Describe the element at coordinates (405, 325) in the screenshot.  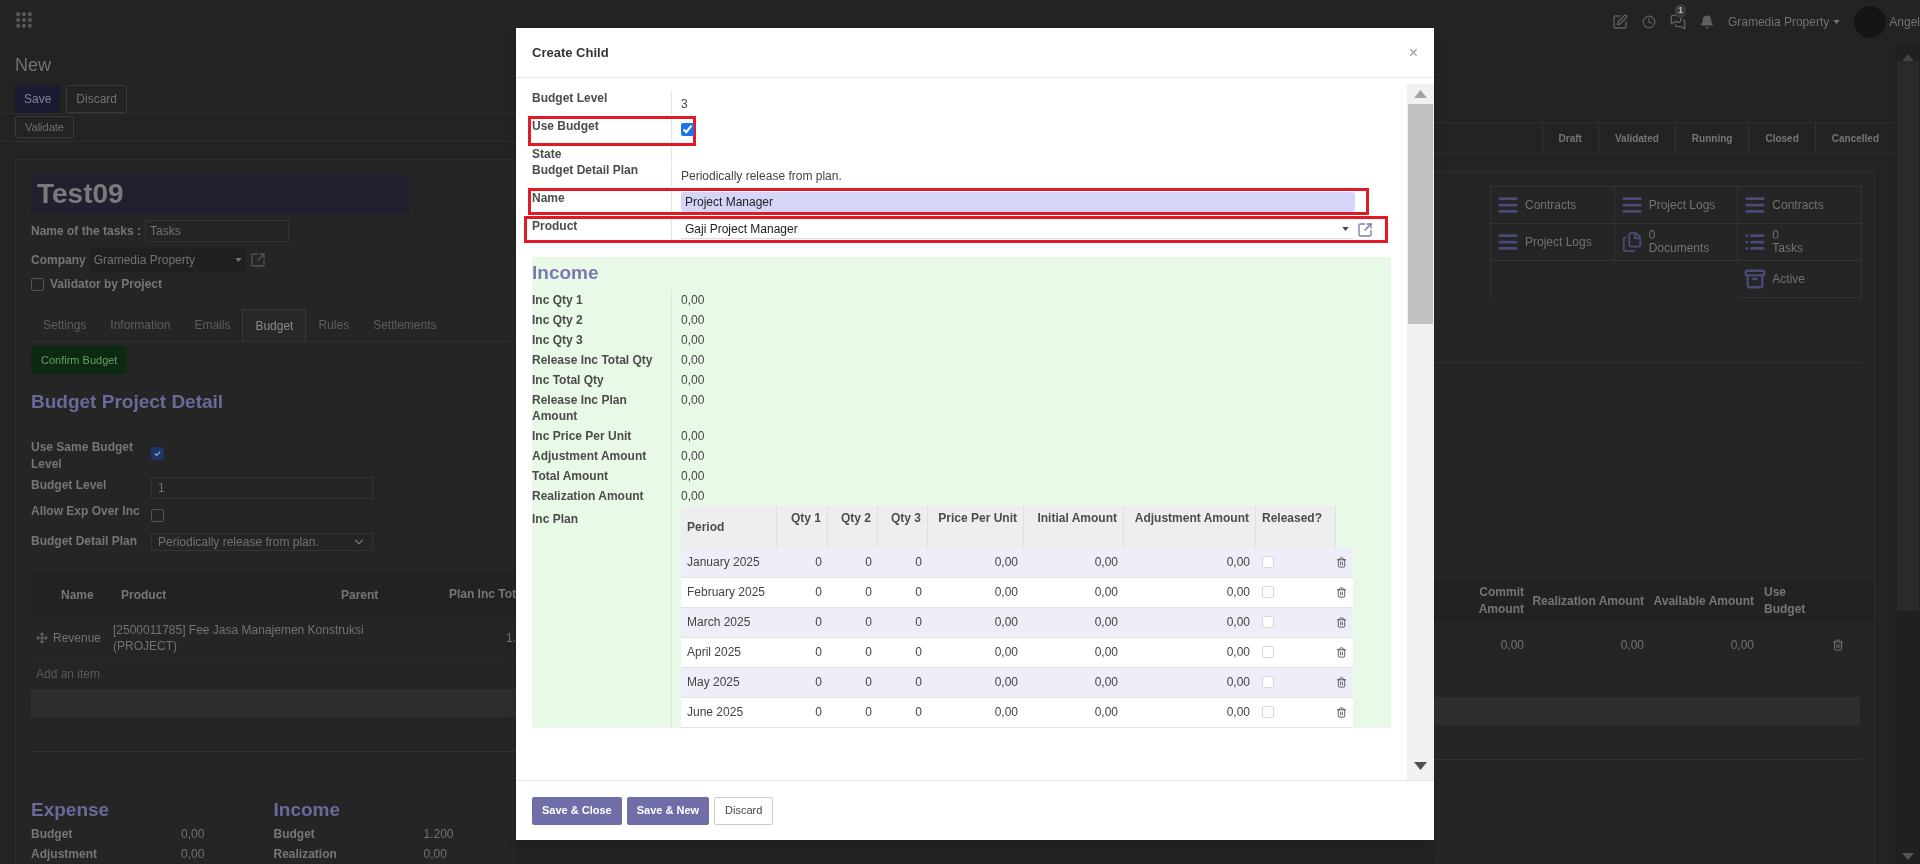
I see `tab: Settlements` at that location.